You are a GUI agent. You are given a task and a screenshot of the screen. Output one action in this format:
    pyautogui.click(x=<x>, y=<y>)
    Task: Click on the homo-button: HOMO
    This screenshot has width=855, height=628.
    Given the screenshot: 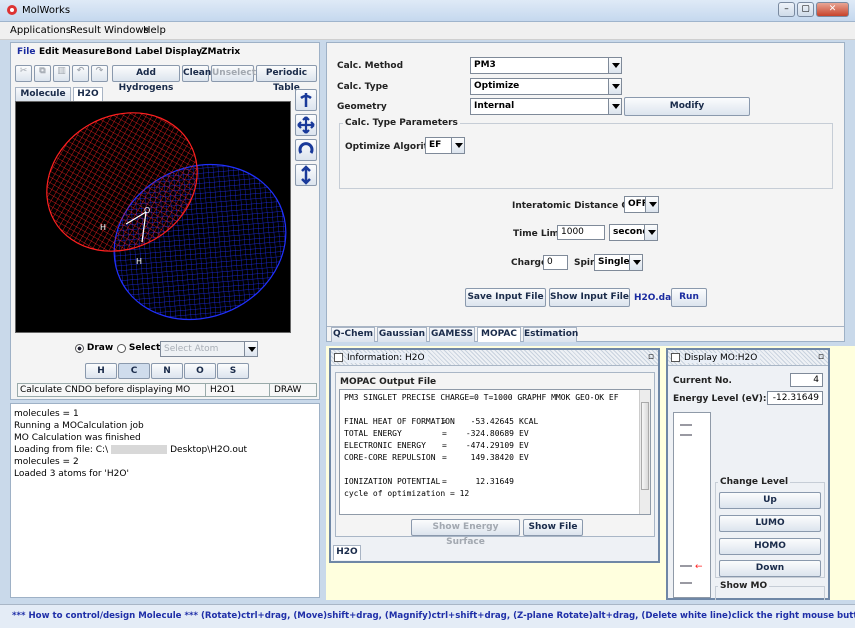 What is the action you would take?
    pyautogui.click(x=770, y=546)
    